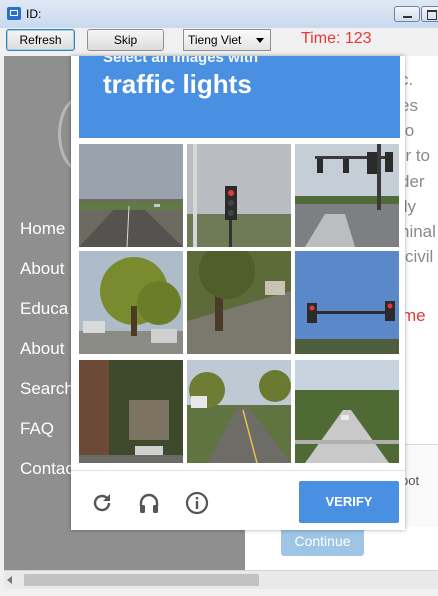 The height and width of the screenshot is (596, 438). I want to click on tile-image-tree-driveway, so click(239, 302).